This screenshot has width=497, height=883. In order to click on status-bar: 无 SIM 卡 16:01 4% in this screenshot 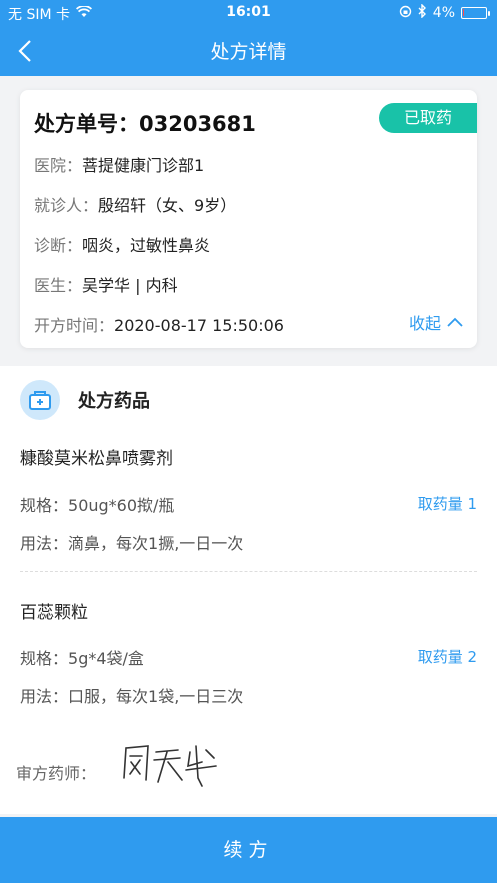, I will do `click(248, 13)`.